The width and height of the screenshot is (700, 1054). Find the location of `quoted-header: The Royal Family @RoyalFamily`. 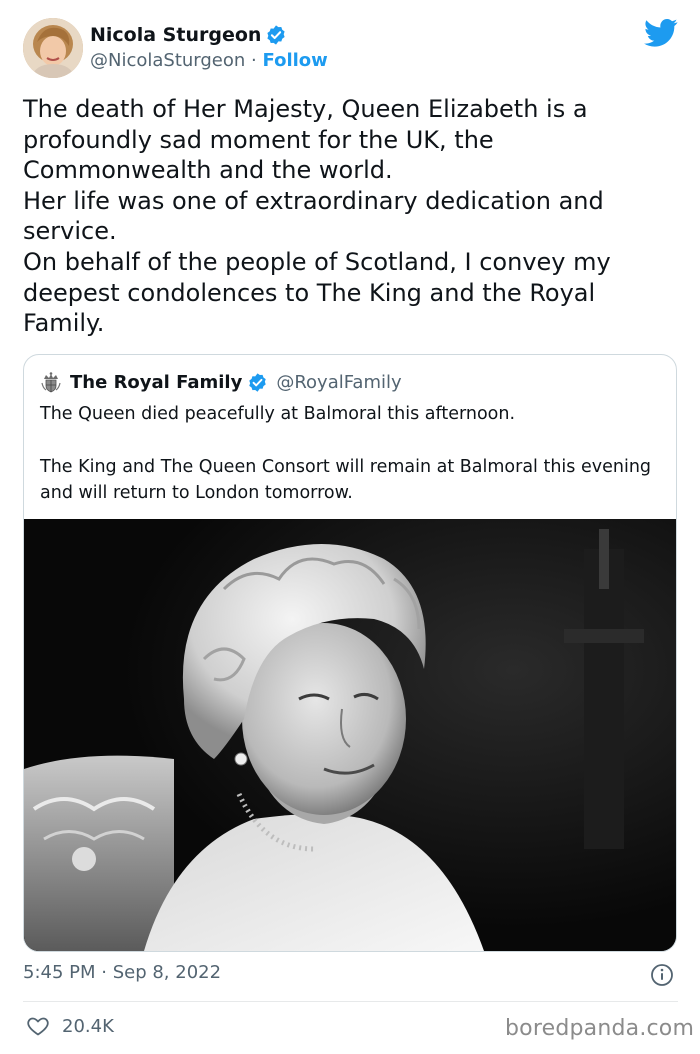

quoted-header: The Royal Family @RoyalFamily is located at coordinates (221, 382).